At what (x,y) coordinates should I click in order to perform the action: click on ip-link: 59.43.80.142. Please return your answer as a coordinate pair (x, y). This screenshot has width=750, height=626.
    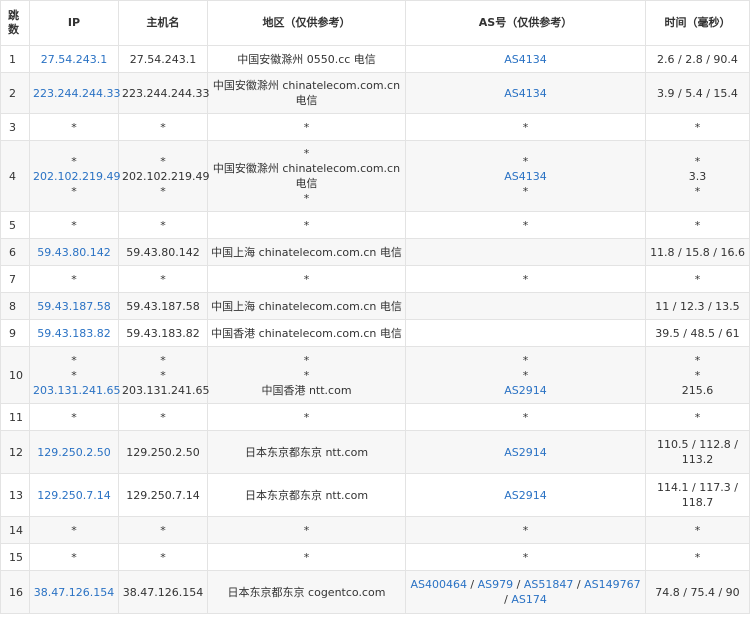
    Looking at the image, I should click on (74, 252).